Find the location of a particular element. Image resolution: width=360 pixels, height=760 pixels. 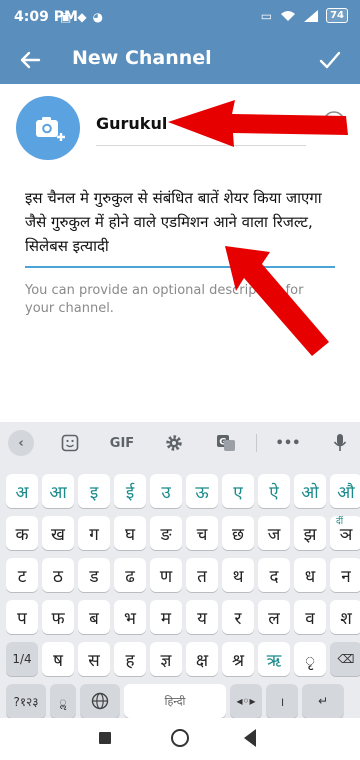

status-left-icons: ▣ ◆ ◕ is located at coordinates (81, 17).